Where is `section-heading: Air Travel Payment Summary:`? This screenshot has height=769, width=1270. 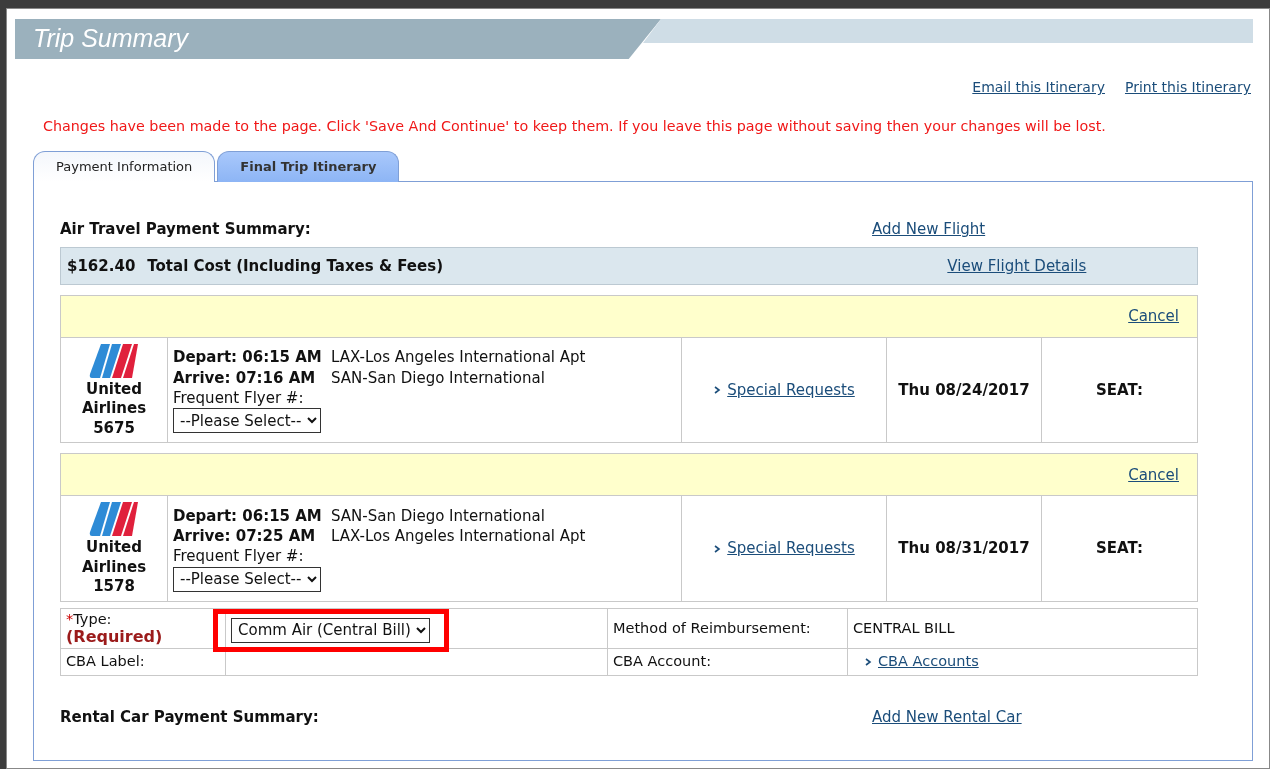 section-heading: Air Travel Payment Summary: is located at coordinates (186, 230).